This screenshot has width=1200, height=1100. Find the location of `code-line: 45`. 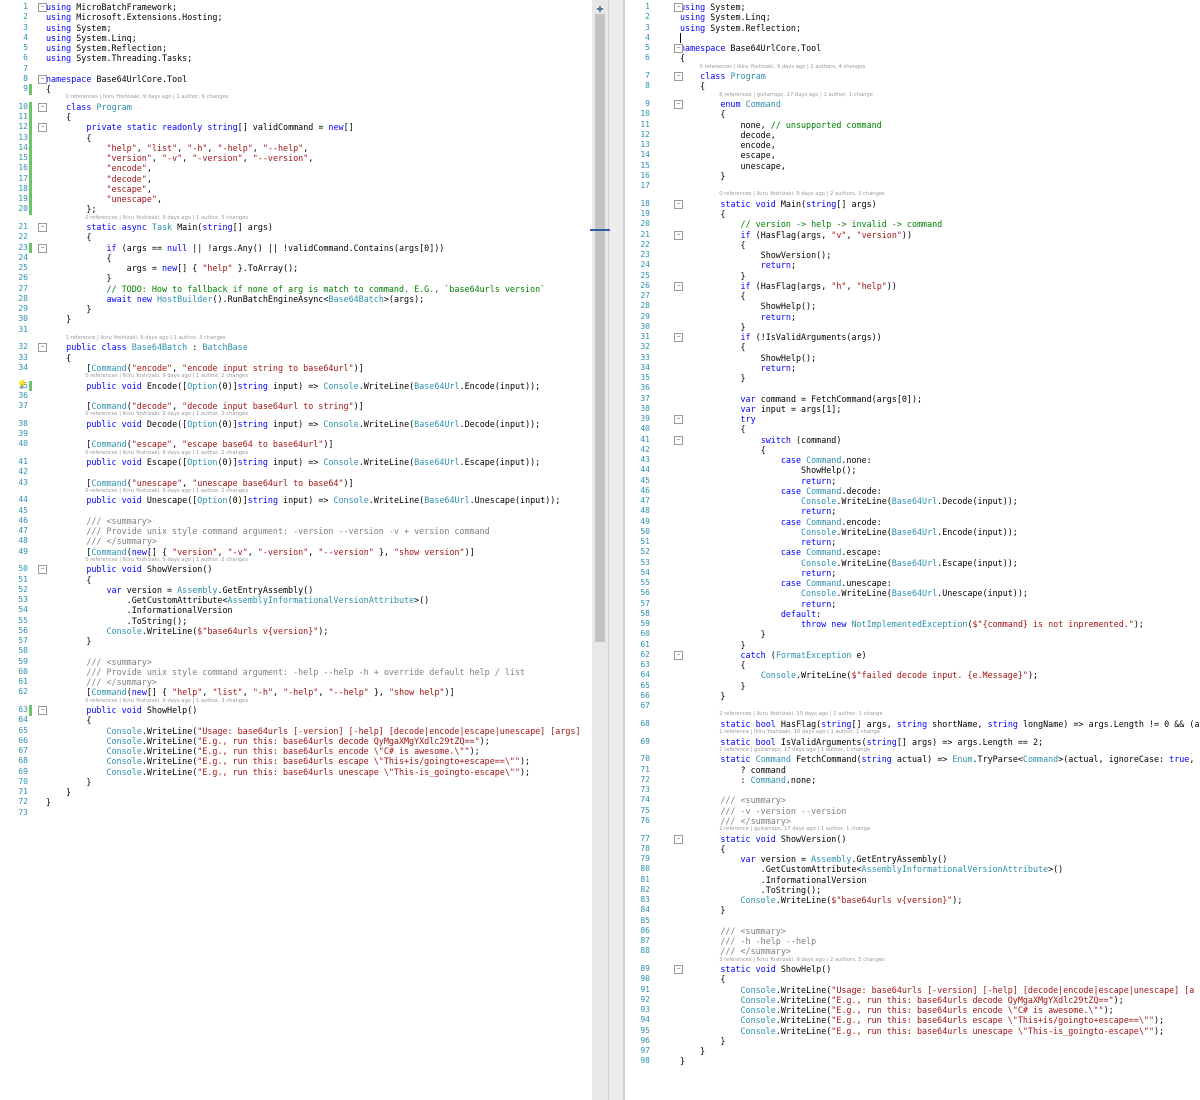

code-line: 45 is located at coordinates (296, 511).